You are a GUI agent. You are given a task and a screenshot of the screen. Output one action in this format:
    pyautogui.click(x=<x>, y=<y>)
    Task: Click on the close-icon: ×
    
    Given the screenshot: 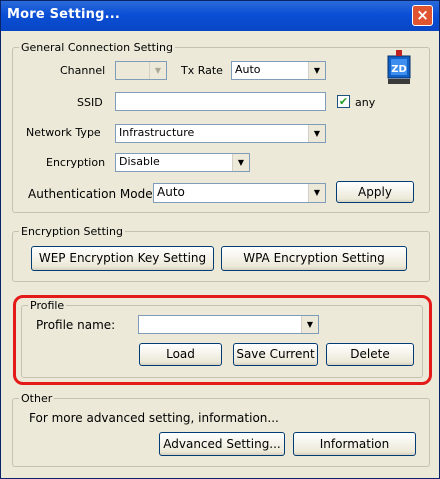 What is the action you would take?
    pyautogui.click(x=422, y=15)
    